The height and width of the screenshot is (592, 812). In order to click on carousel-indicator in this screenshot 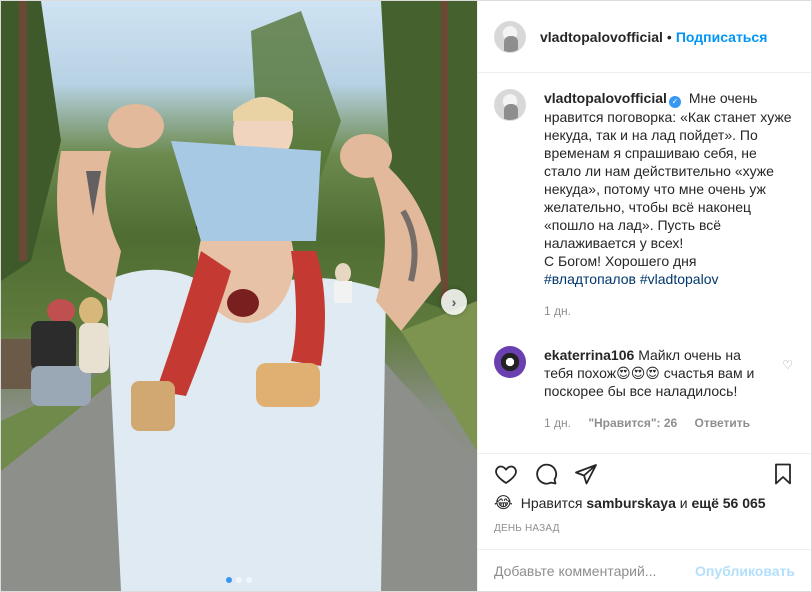, I will do `click(239, 580)`.